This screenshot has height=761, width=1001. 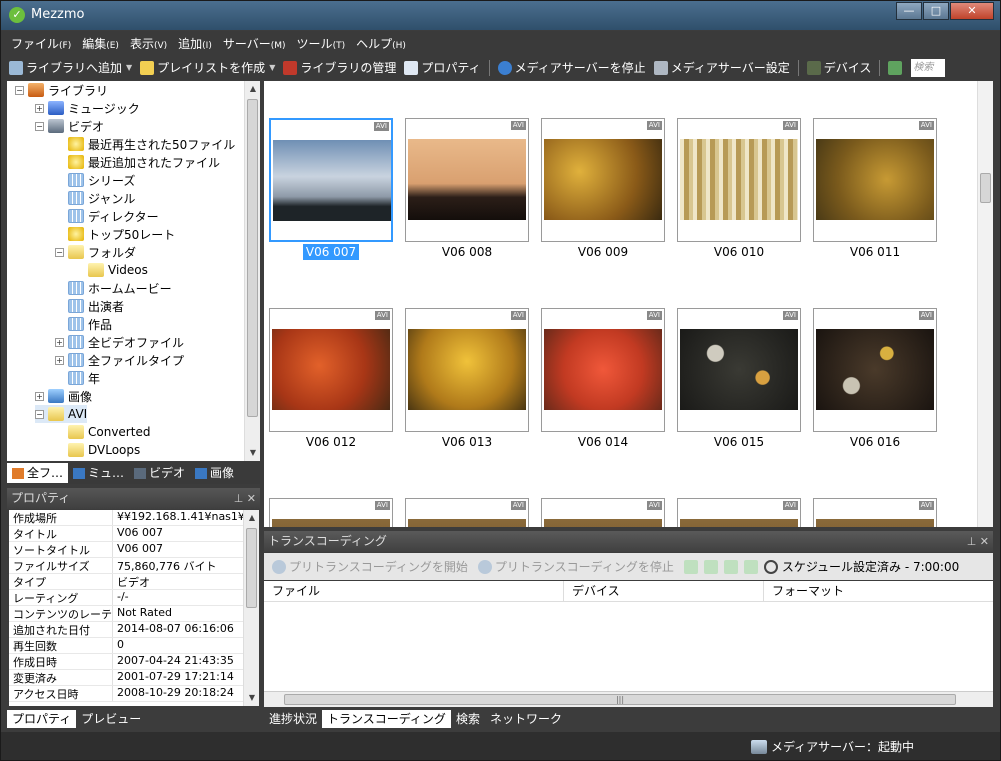 What do you see at coordinates (70, 67) in the screenshot?
I see `add-to-library-button: ライブラリへ追加 ▼` at bounding box center [70, 67].